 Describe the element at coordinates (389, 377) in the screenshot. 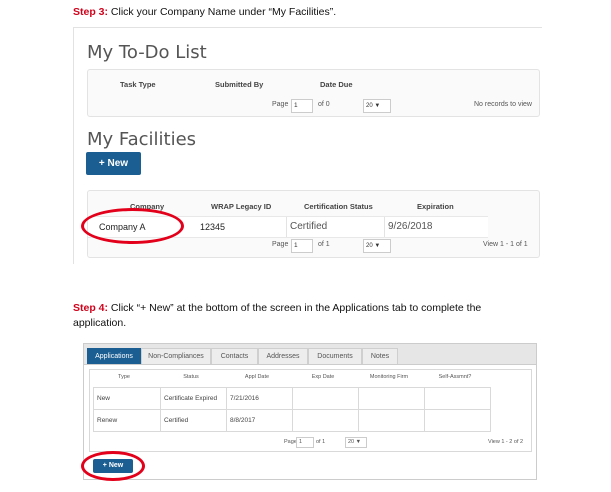

I see `apps-header-monitoring-firm: Monitoring Firm` at that location.